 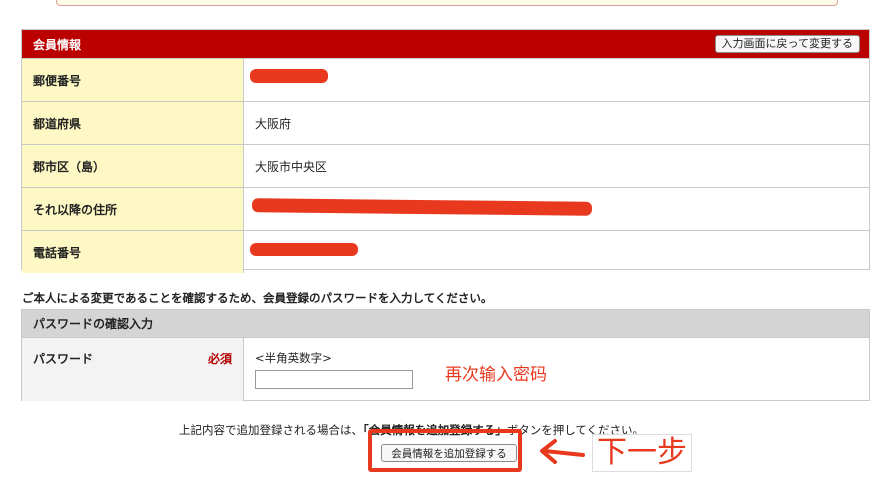 I want to click on phone-label: 電話番号, so click(x=133, y=252).